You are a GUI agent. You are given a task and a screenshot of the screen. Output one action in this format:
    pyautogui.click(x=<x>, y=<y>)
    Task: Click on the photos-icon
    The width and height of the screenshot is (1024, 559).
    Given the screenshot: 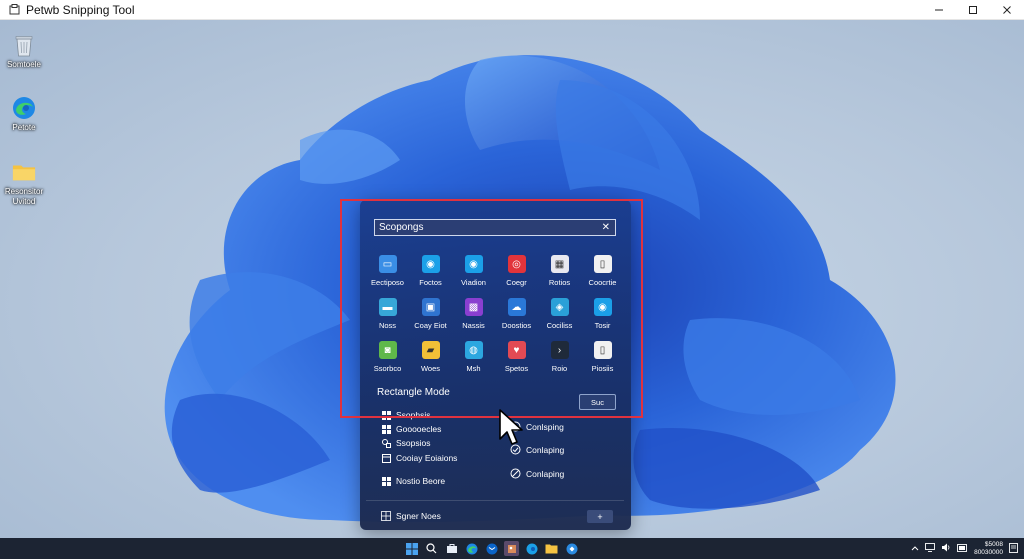 What is the action you would take?
    pyautogui.click(x=511, y=548)
    